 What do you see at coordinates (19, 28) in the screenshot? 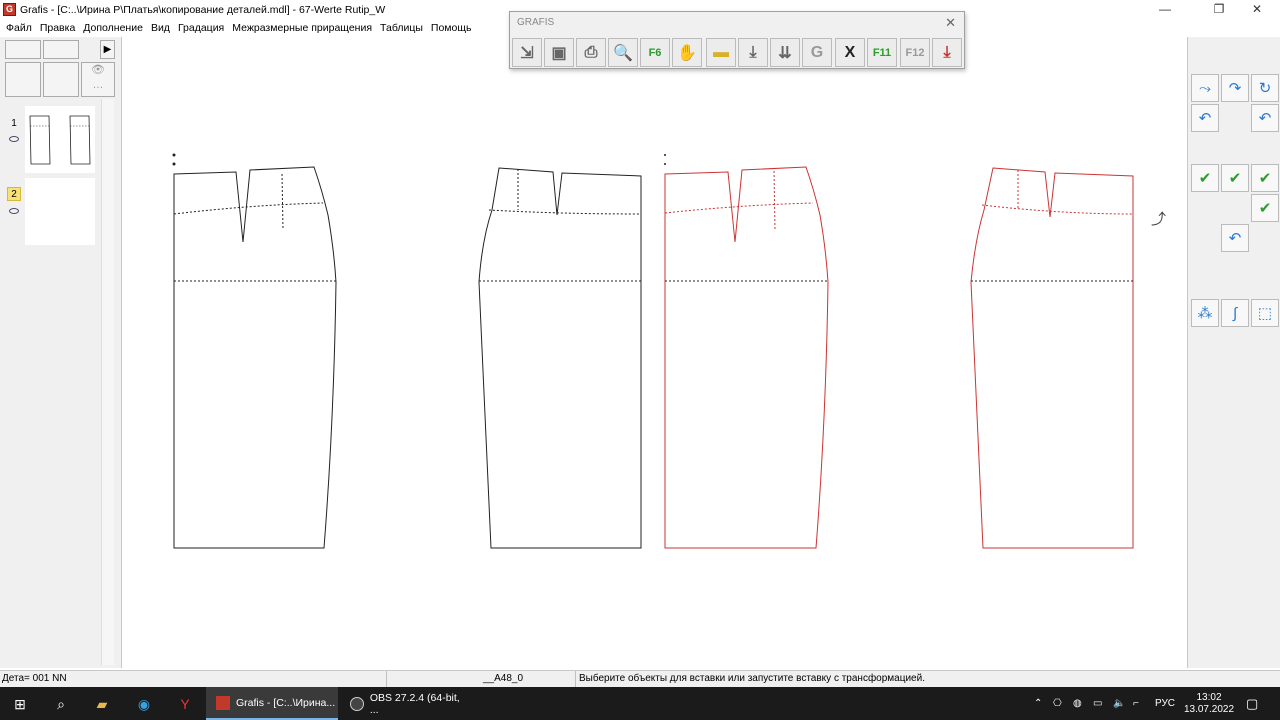
I see `menu-file: Файл` at bounding box center [19, 28].